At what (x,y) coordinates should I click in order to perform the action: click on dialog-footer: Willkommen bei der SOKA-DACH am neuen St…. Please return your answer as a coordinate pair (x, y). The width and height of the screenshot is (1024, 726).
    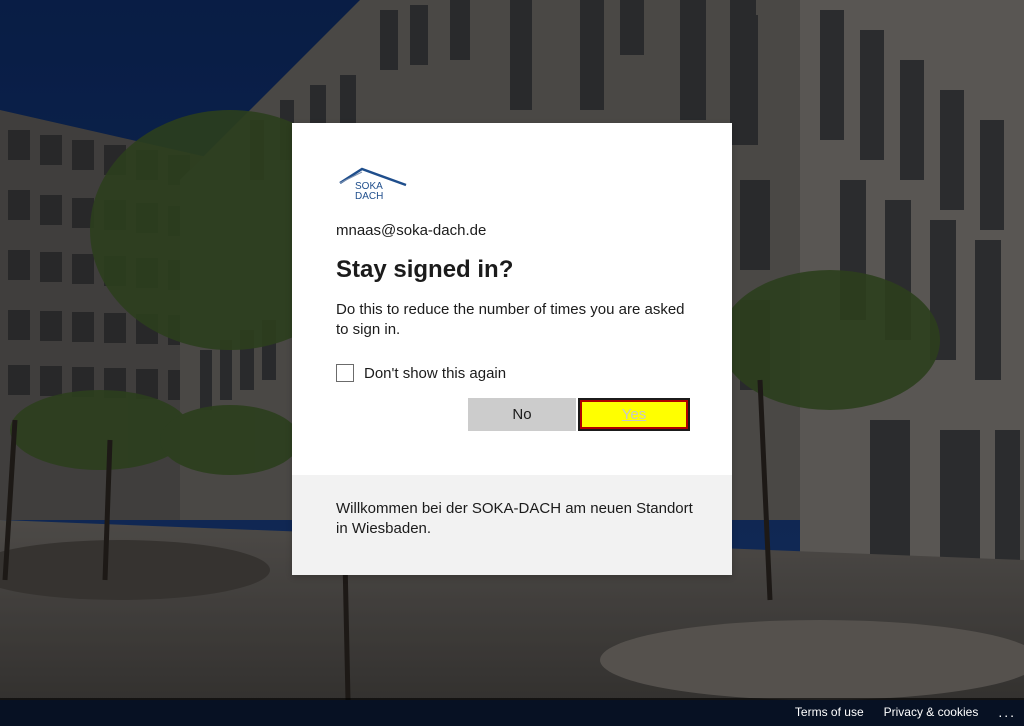
    Looking at the image, I should click on (512, 525).